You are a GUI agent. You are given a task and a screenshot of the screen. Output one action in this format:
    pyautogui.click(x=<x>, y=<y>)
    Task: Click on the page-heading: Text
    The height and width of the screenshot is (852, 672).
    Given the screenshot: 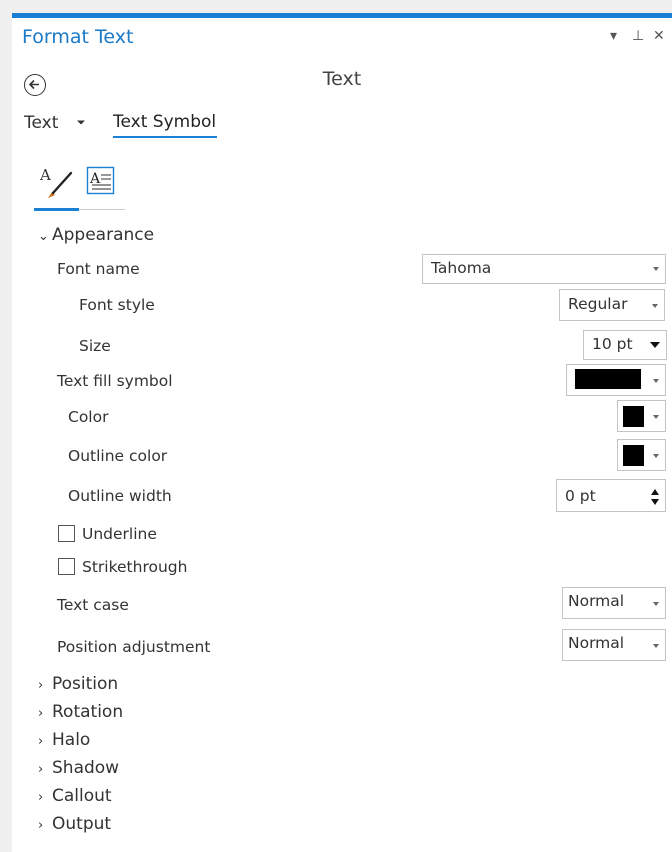 What is the action you would take?
    pyautogui.click(x=342, y=79)
    